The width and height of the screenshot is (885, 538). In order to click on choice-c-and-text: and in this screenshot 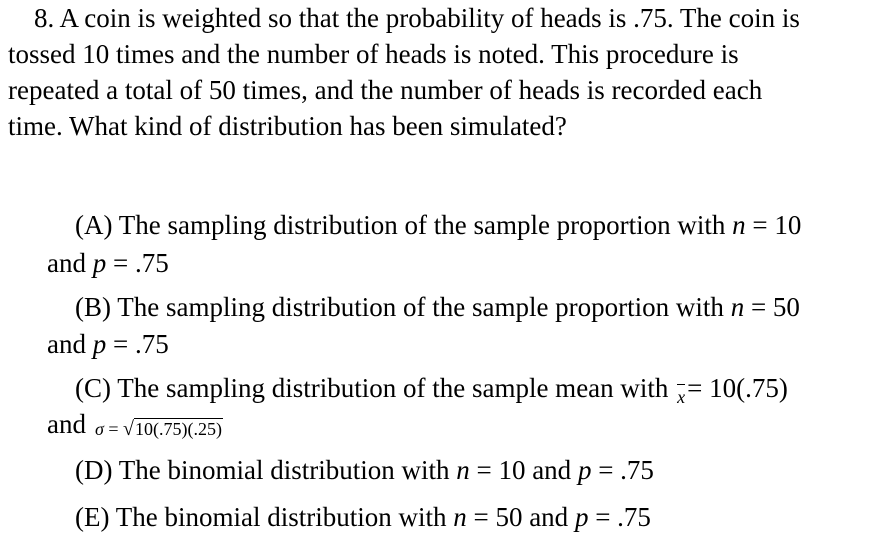, I will do `click(66, 424)`.